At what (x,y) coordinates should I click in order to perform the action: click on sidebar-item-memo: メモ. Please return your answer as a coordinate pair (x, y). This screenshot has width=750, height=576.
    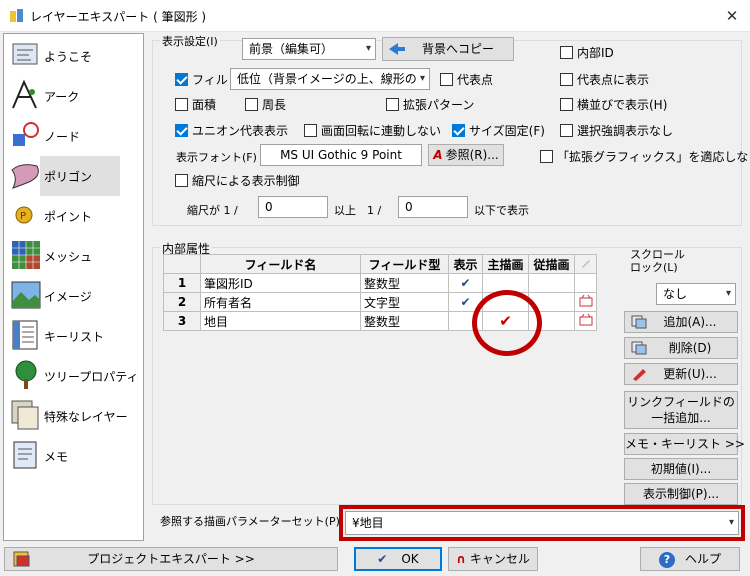
    Looking at the image, I should click on (73, 456).